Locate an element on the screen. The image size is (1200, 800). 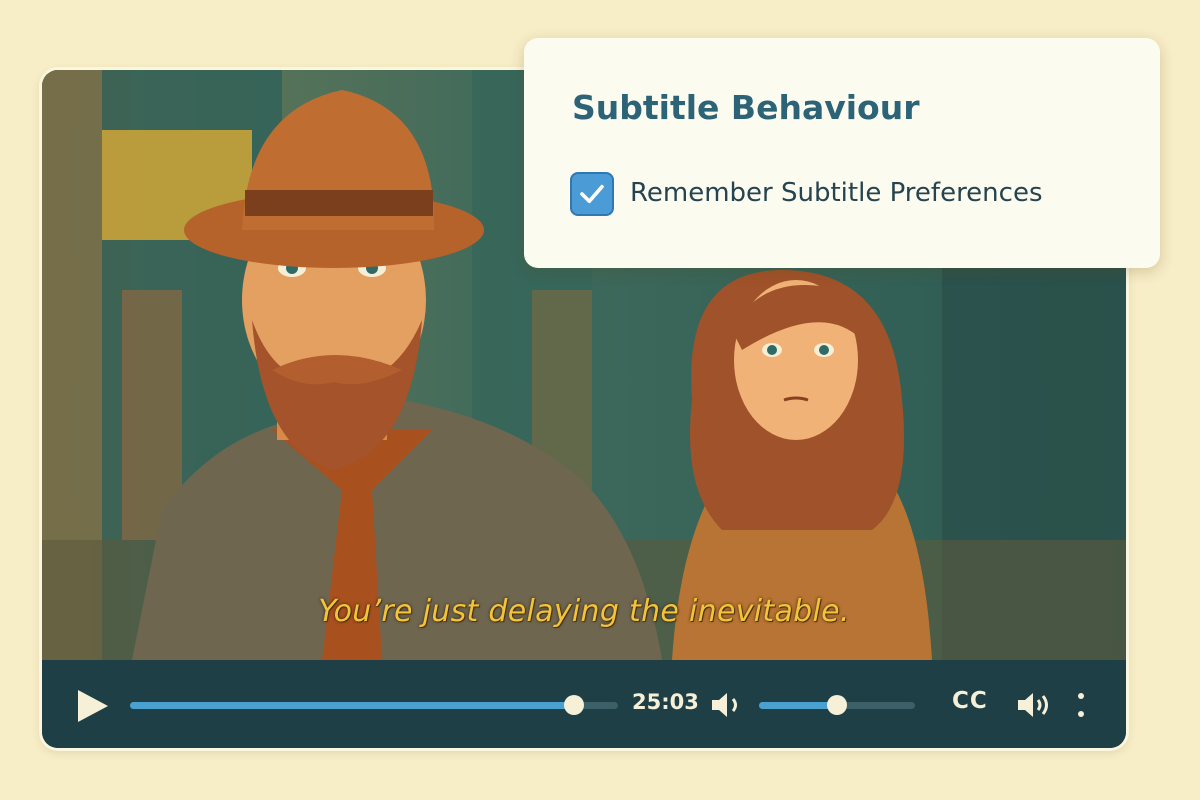
progress-bar is located at coordinates (374, 705).